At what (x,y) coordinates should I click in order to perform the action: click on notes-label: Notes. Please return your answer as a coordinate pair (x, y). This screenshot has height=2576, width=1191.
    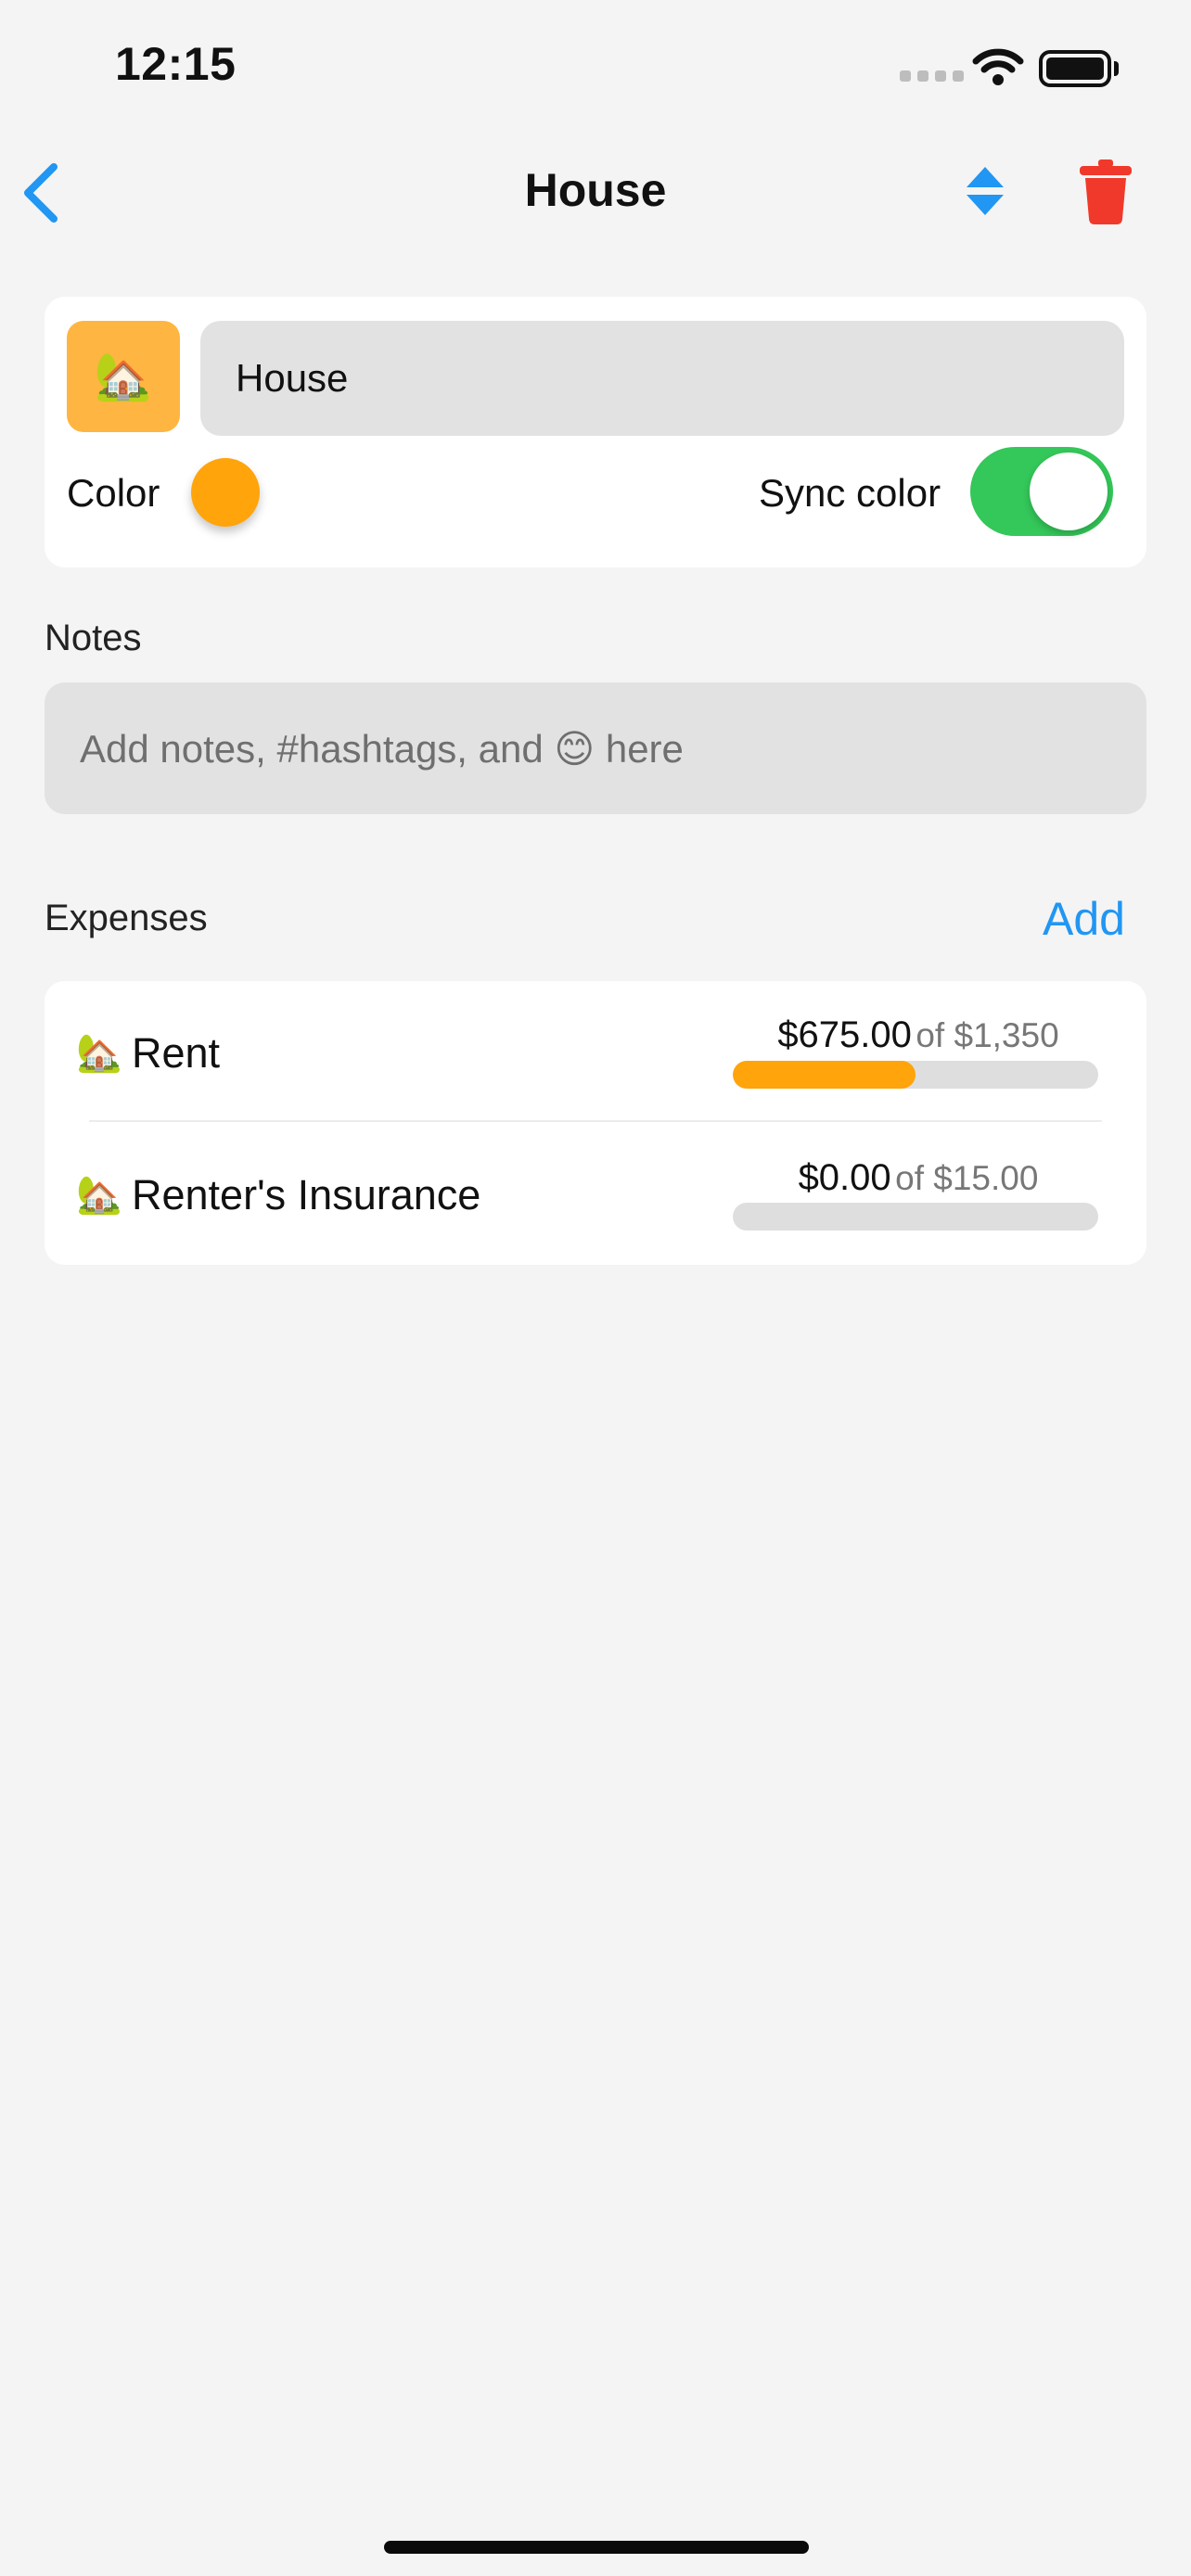
    Looking at the image, I should click on (93, 638).